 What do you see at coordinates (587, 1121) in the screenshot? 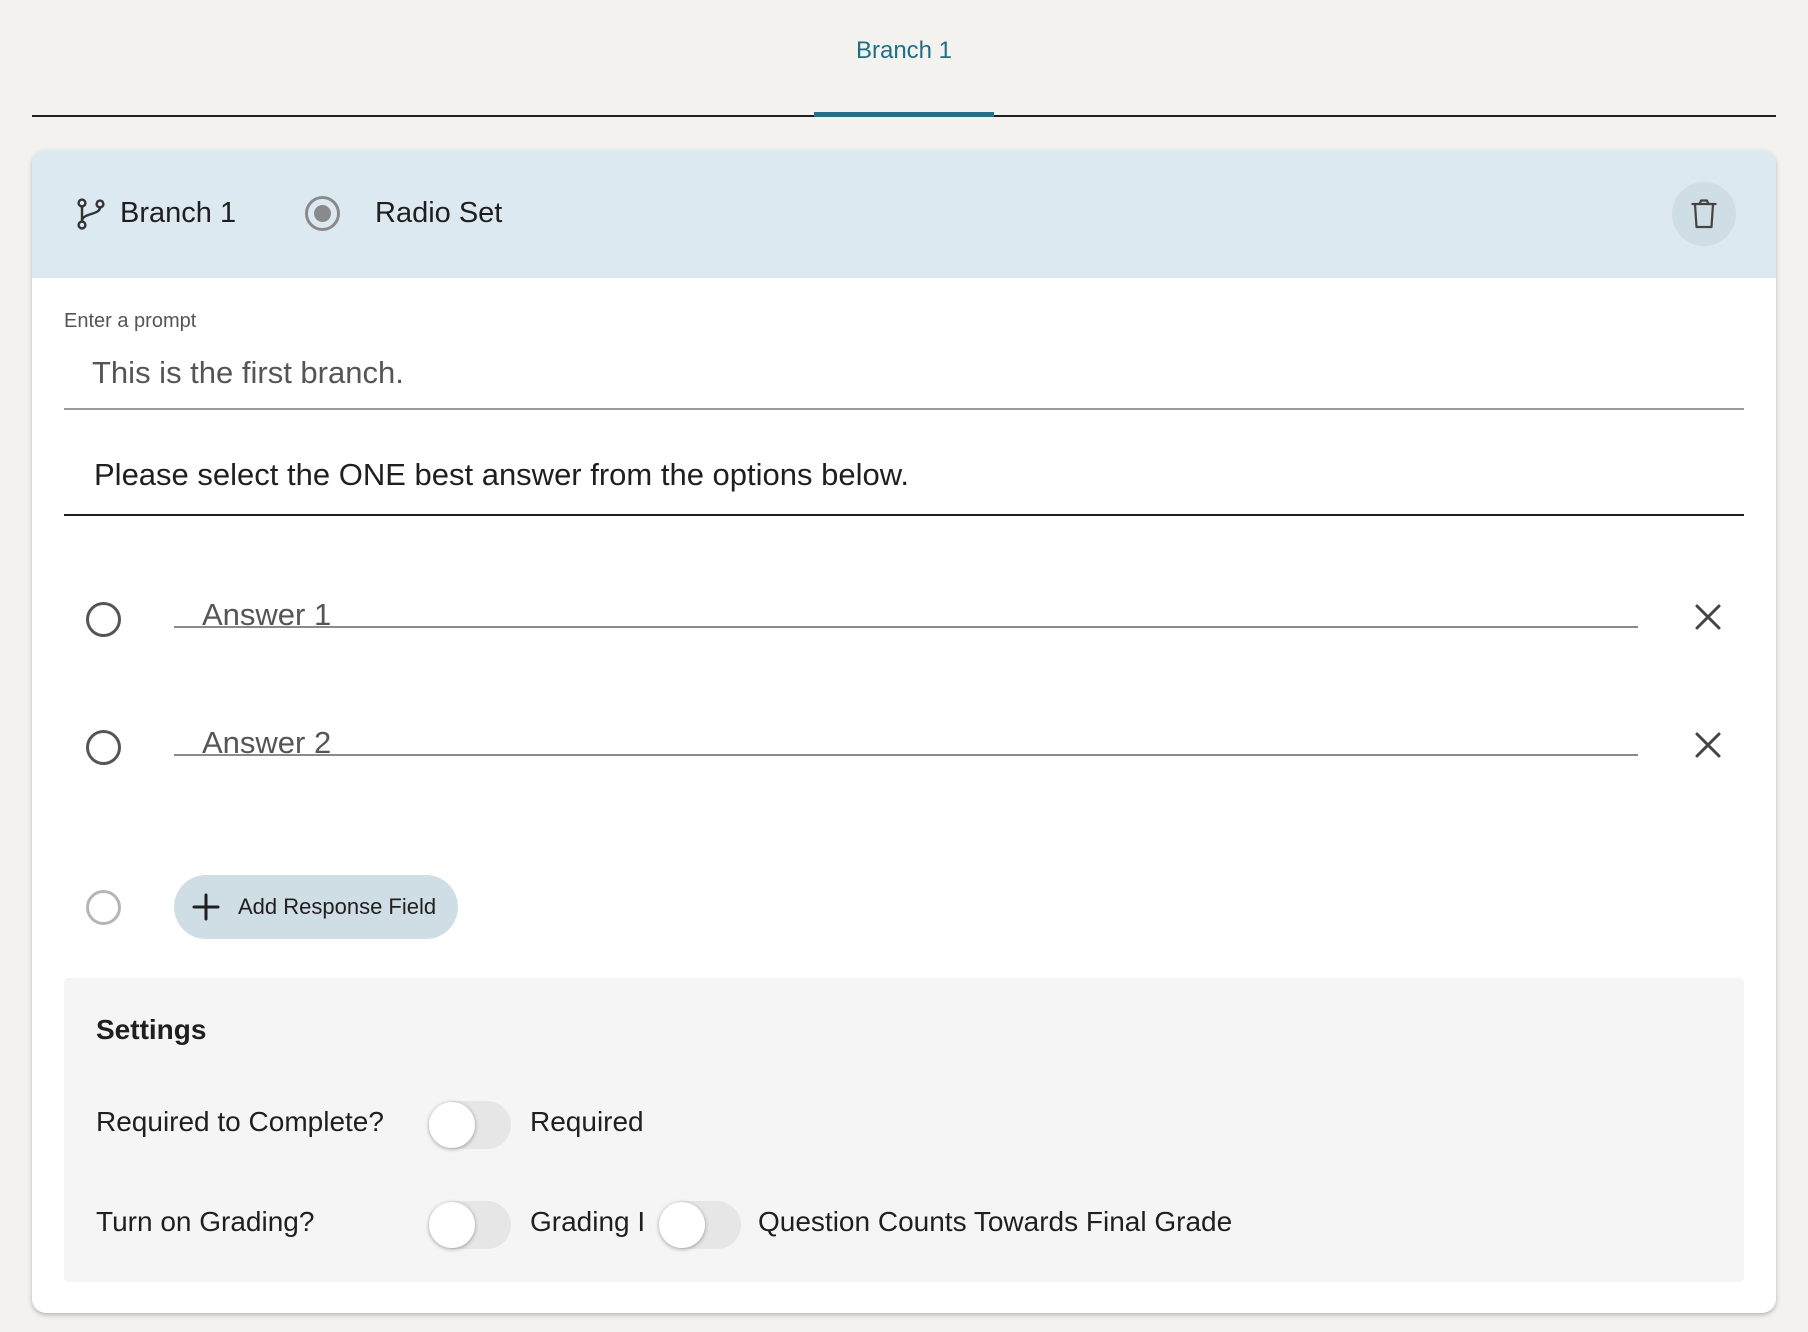
I see `required-toggle-label: Required` at bounding box center [587, 1121].